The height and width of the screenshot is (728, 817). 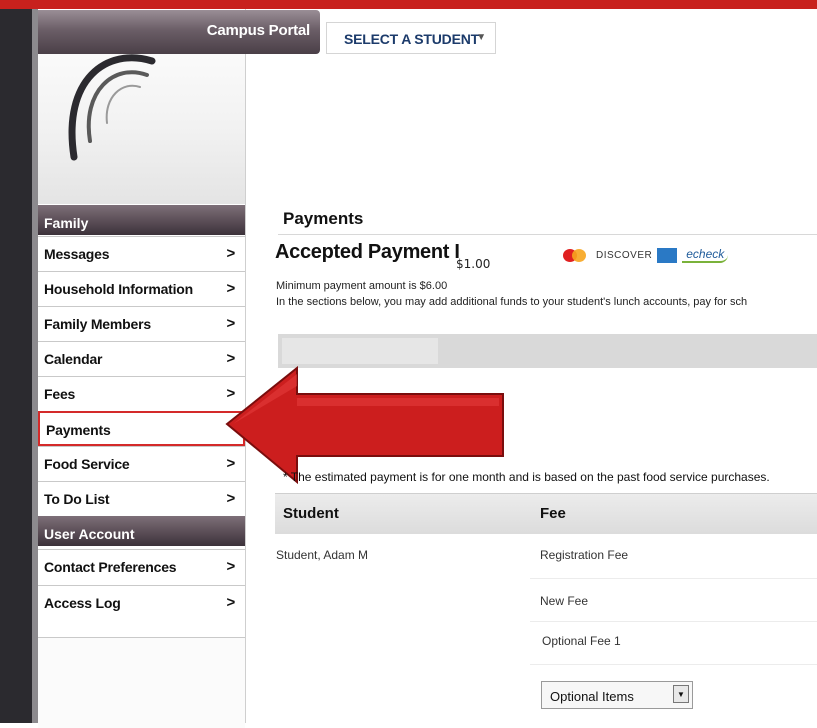 I want to click on select-student-dropdown: SELECT A STUDENT ▼, so click(x=411, y=38).